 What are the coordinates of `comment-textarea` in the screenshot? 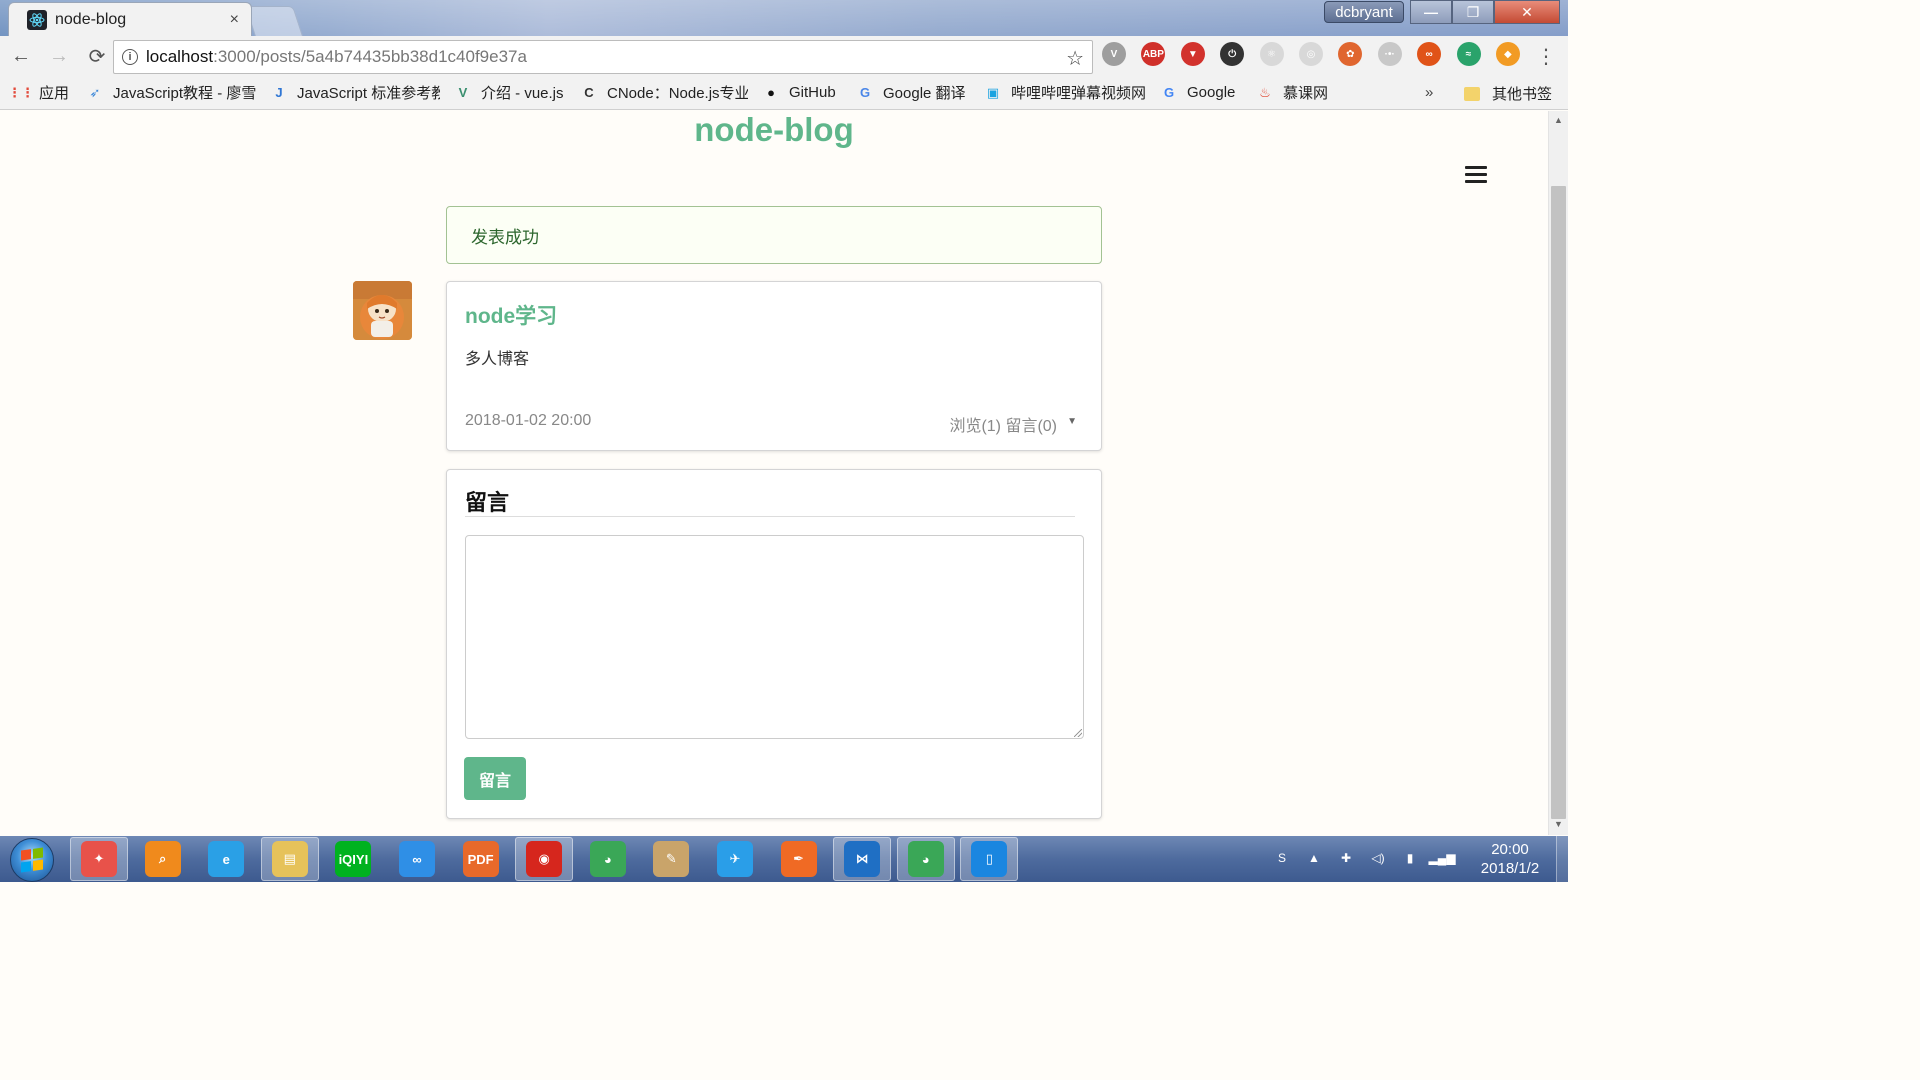 It's located at (774, 637).